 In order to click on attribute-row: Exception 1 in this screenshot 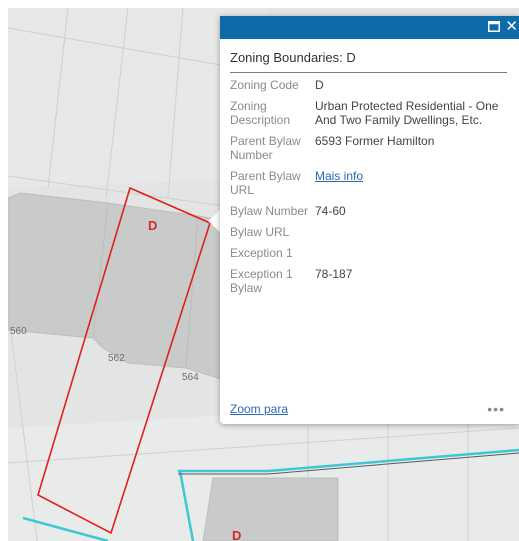, I will do `click(374, 253)`.